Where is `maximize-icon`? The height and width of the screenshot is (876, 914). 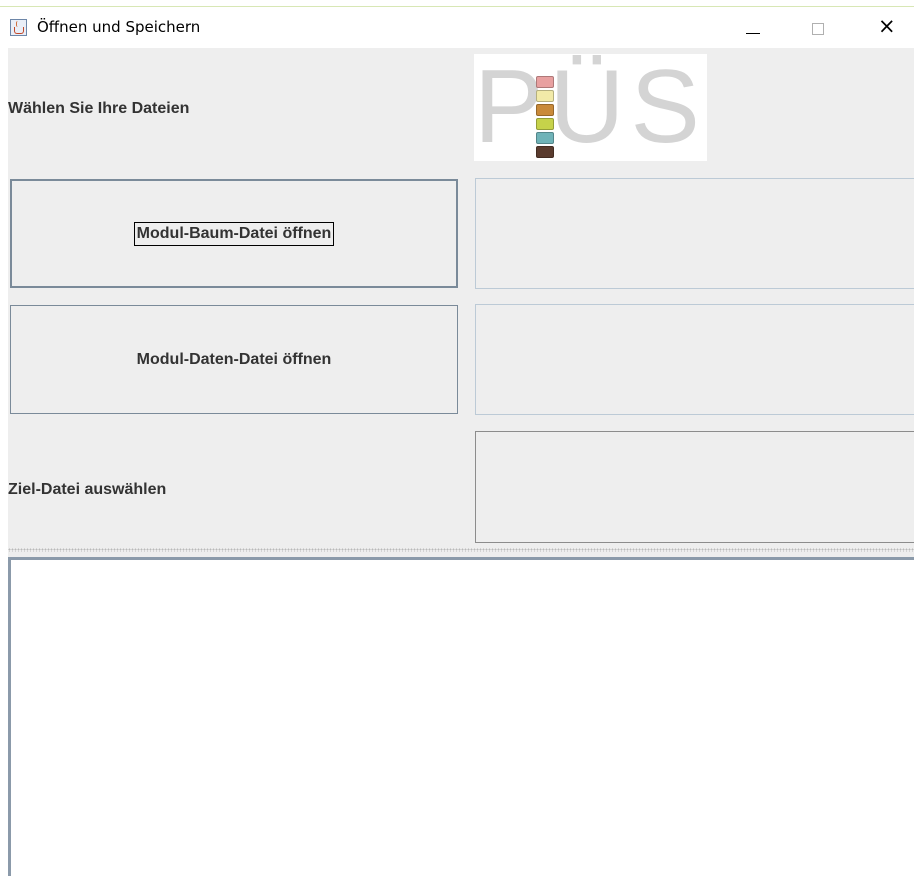
maximize-icon is located at coordinates (818, 29).